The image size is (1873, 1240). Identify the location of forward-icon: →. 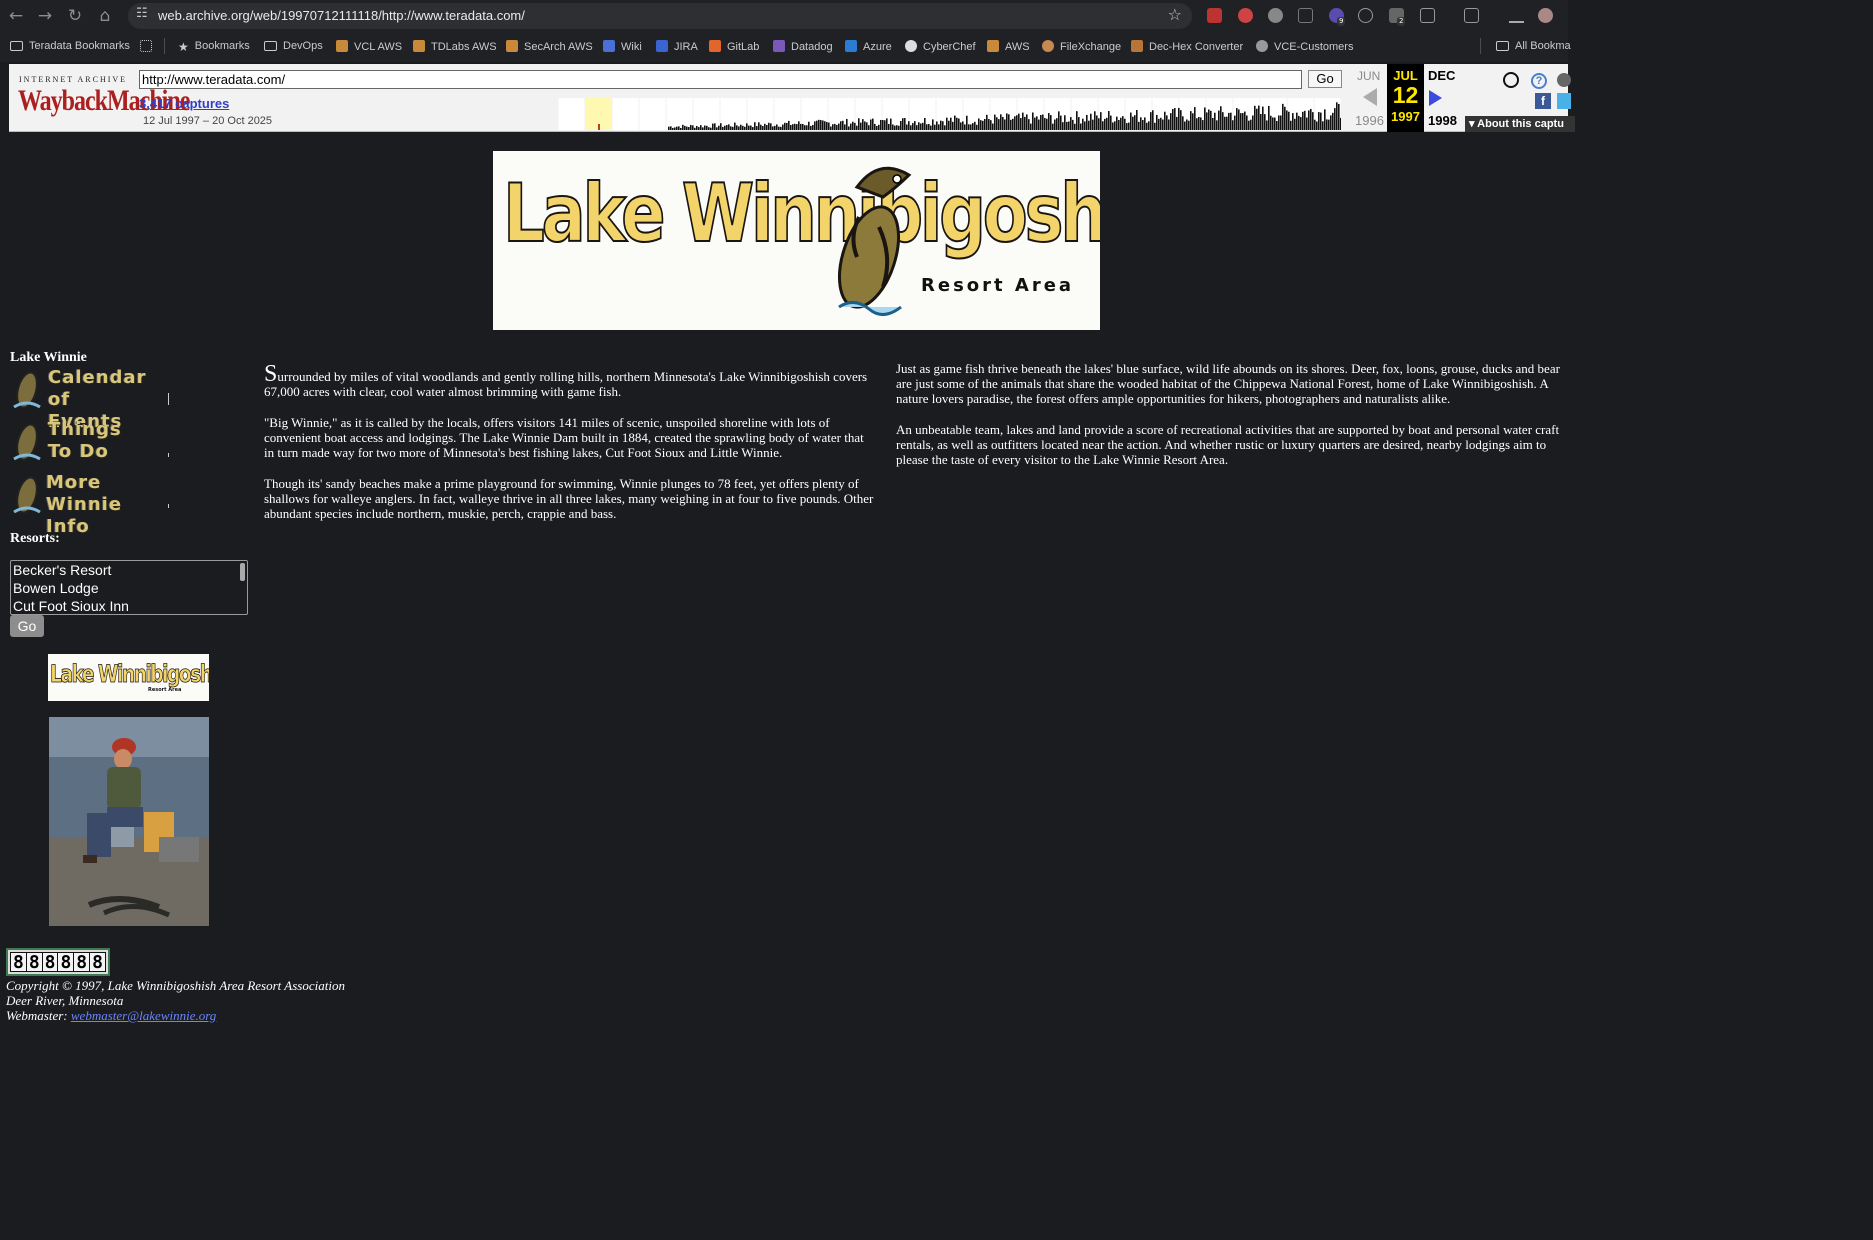
(45, 16).